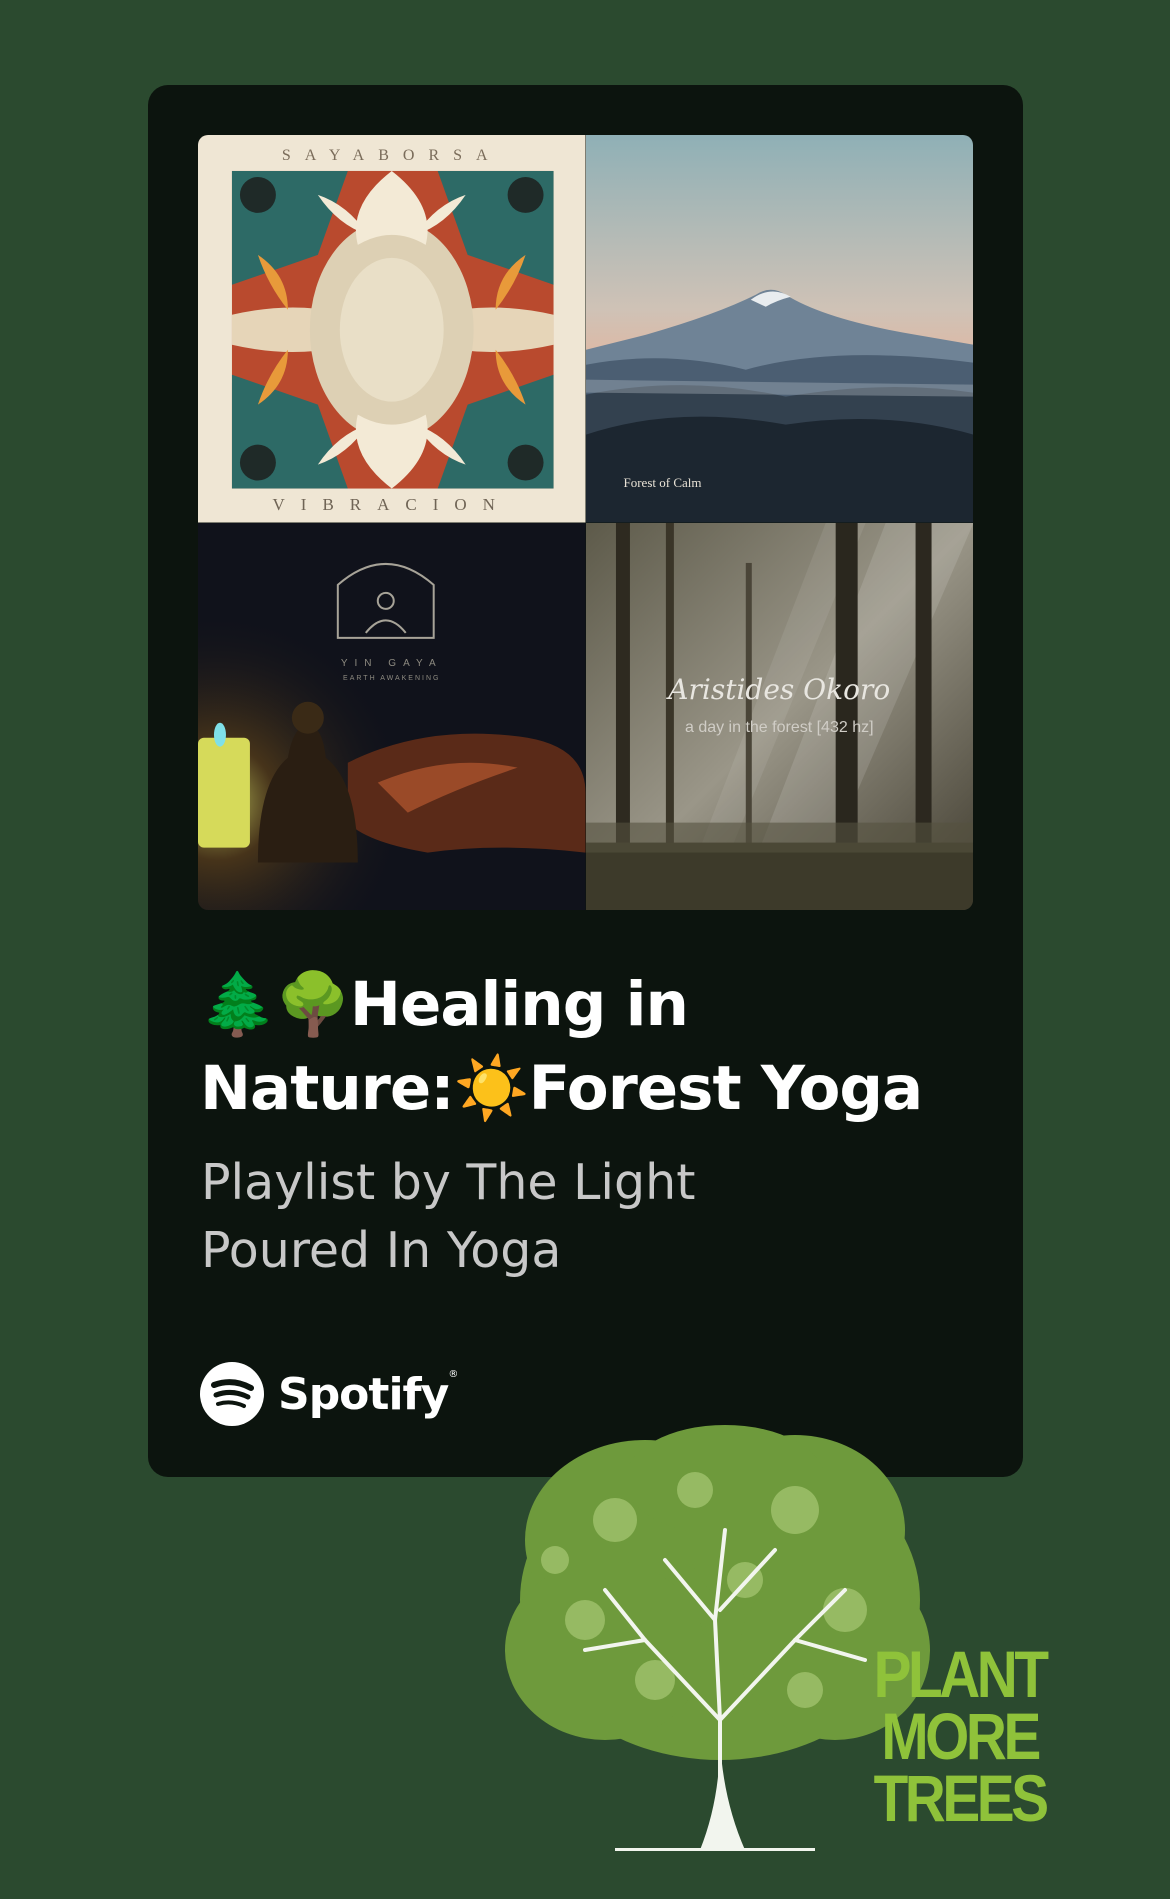  I want to click on spotify-wordmark: Spotify®, so click(368, 1394).